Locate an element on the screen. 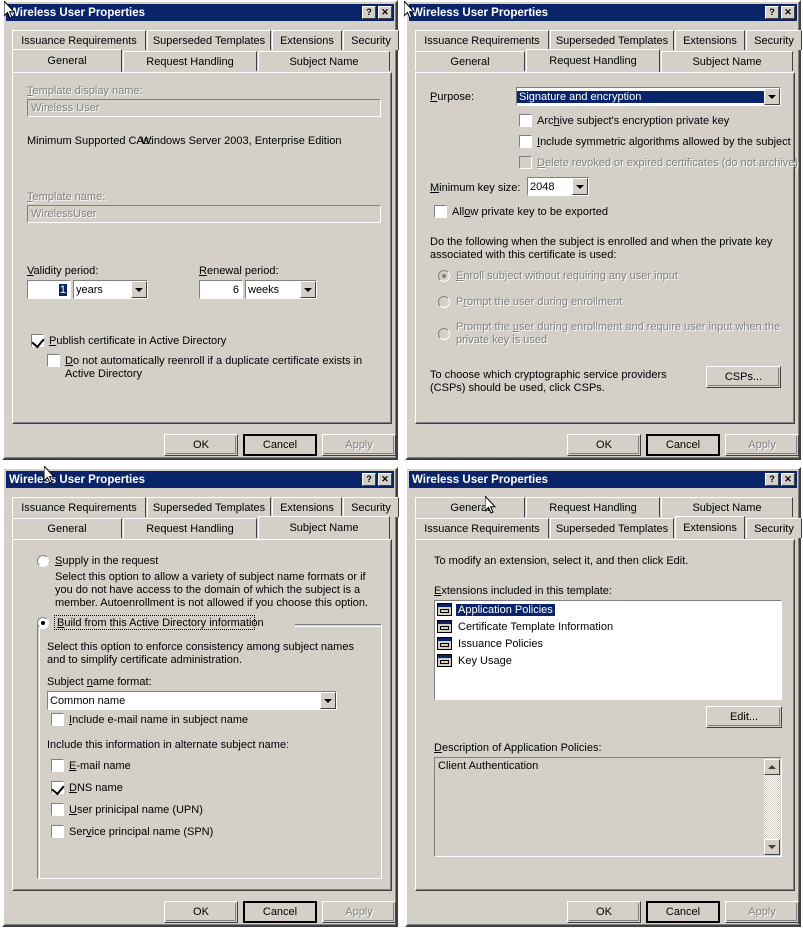 The height and width of the screenshot is (930, 803). scroll-up-icon is located at coordinates (772, 767).